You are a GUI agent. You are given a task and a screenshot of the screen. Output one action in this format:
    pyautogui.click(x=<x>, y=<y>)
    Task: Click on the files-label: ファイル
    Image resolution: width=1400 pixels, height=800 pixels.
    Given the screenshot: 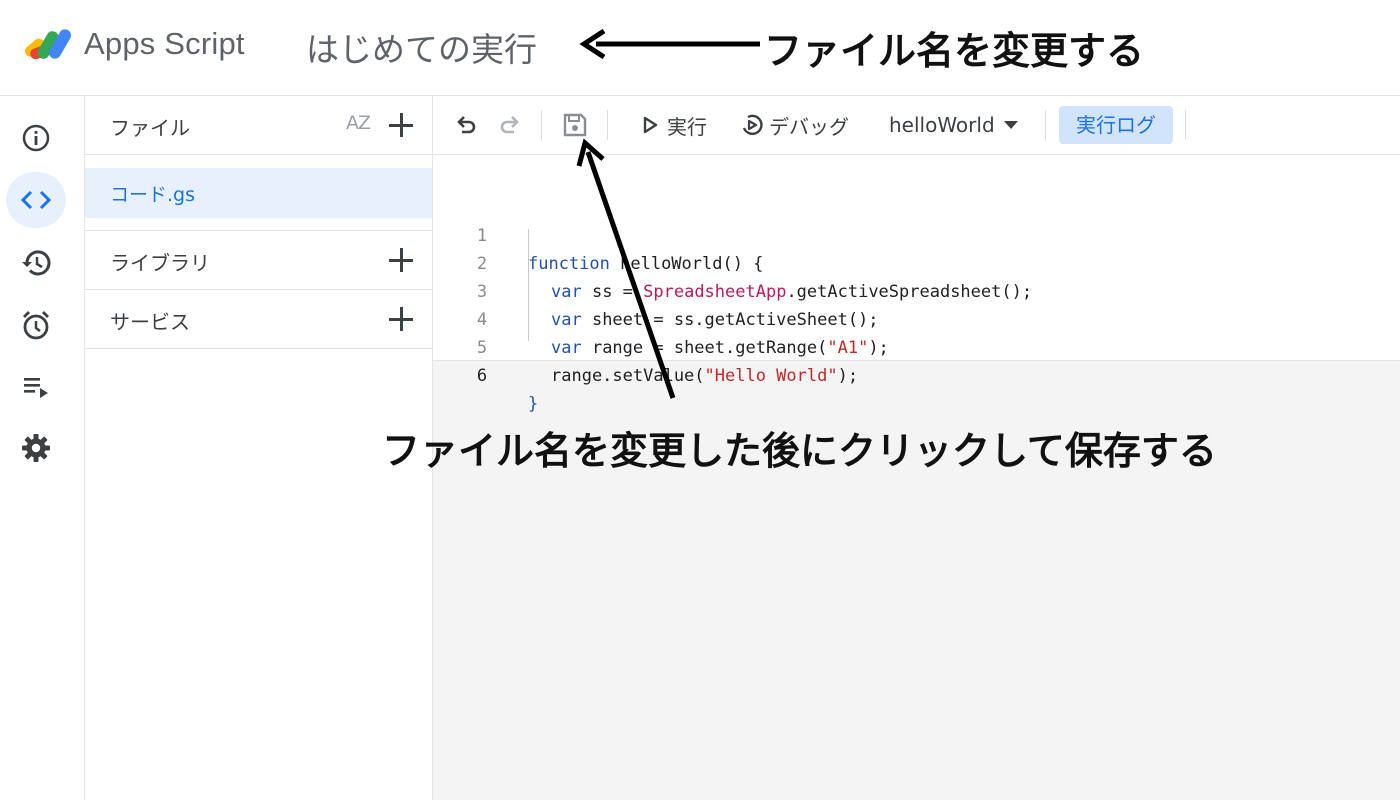 What is the action you would take?
    pyautogui.click(x=150, y=128)
    